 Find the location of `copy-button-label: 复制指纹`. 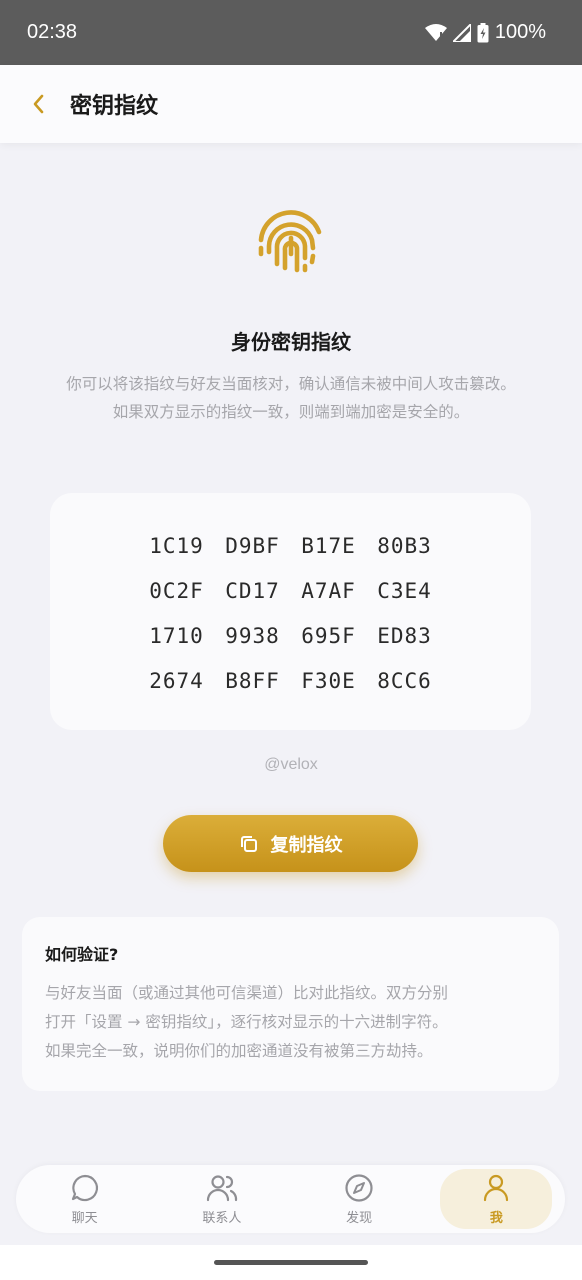

copy-button-label: 复制指纹 is located at coordinates (306, 845).